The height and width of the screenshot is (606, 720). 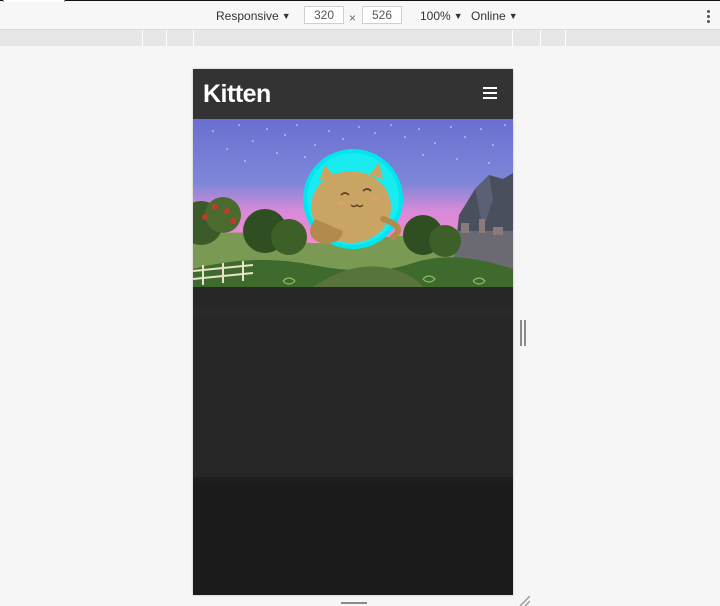 What do you see at coordinates (709, 17) in the screenshot?
I see `more-options-icon` at bounding box center [709, 17].